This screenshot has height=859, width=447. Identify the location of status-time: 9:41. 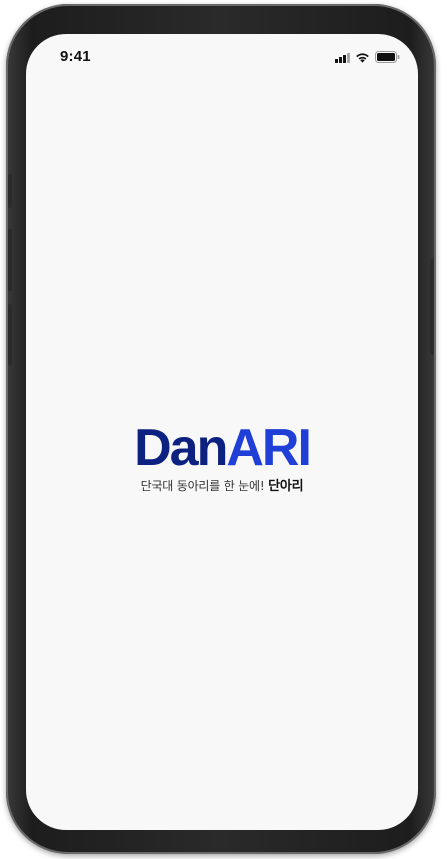
(75, 56).